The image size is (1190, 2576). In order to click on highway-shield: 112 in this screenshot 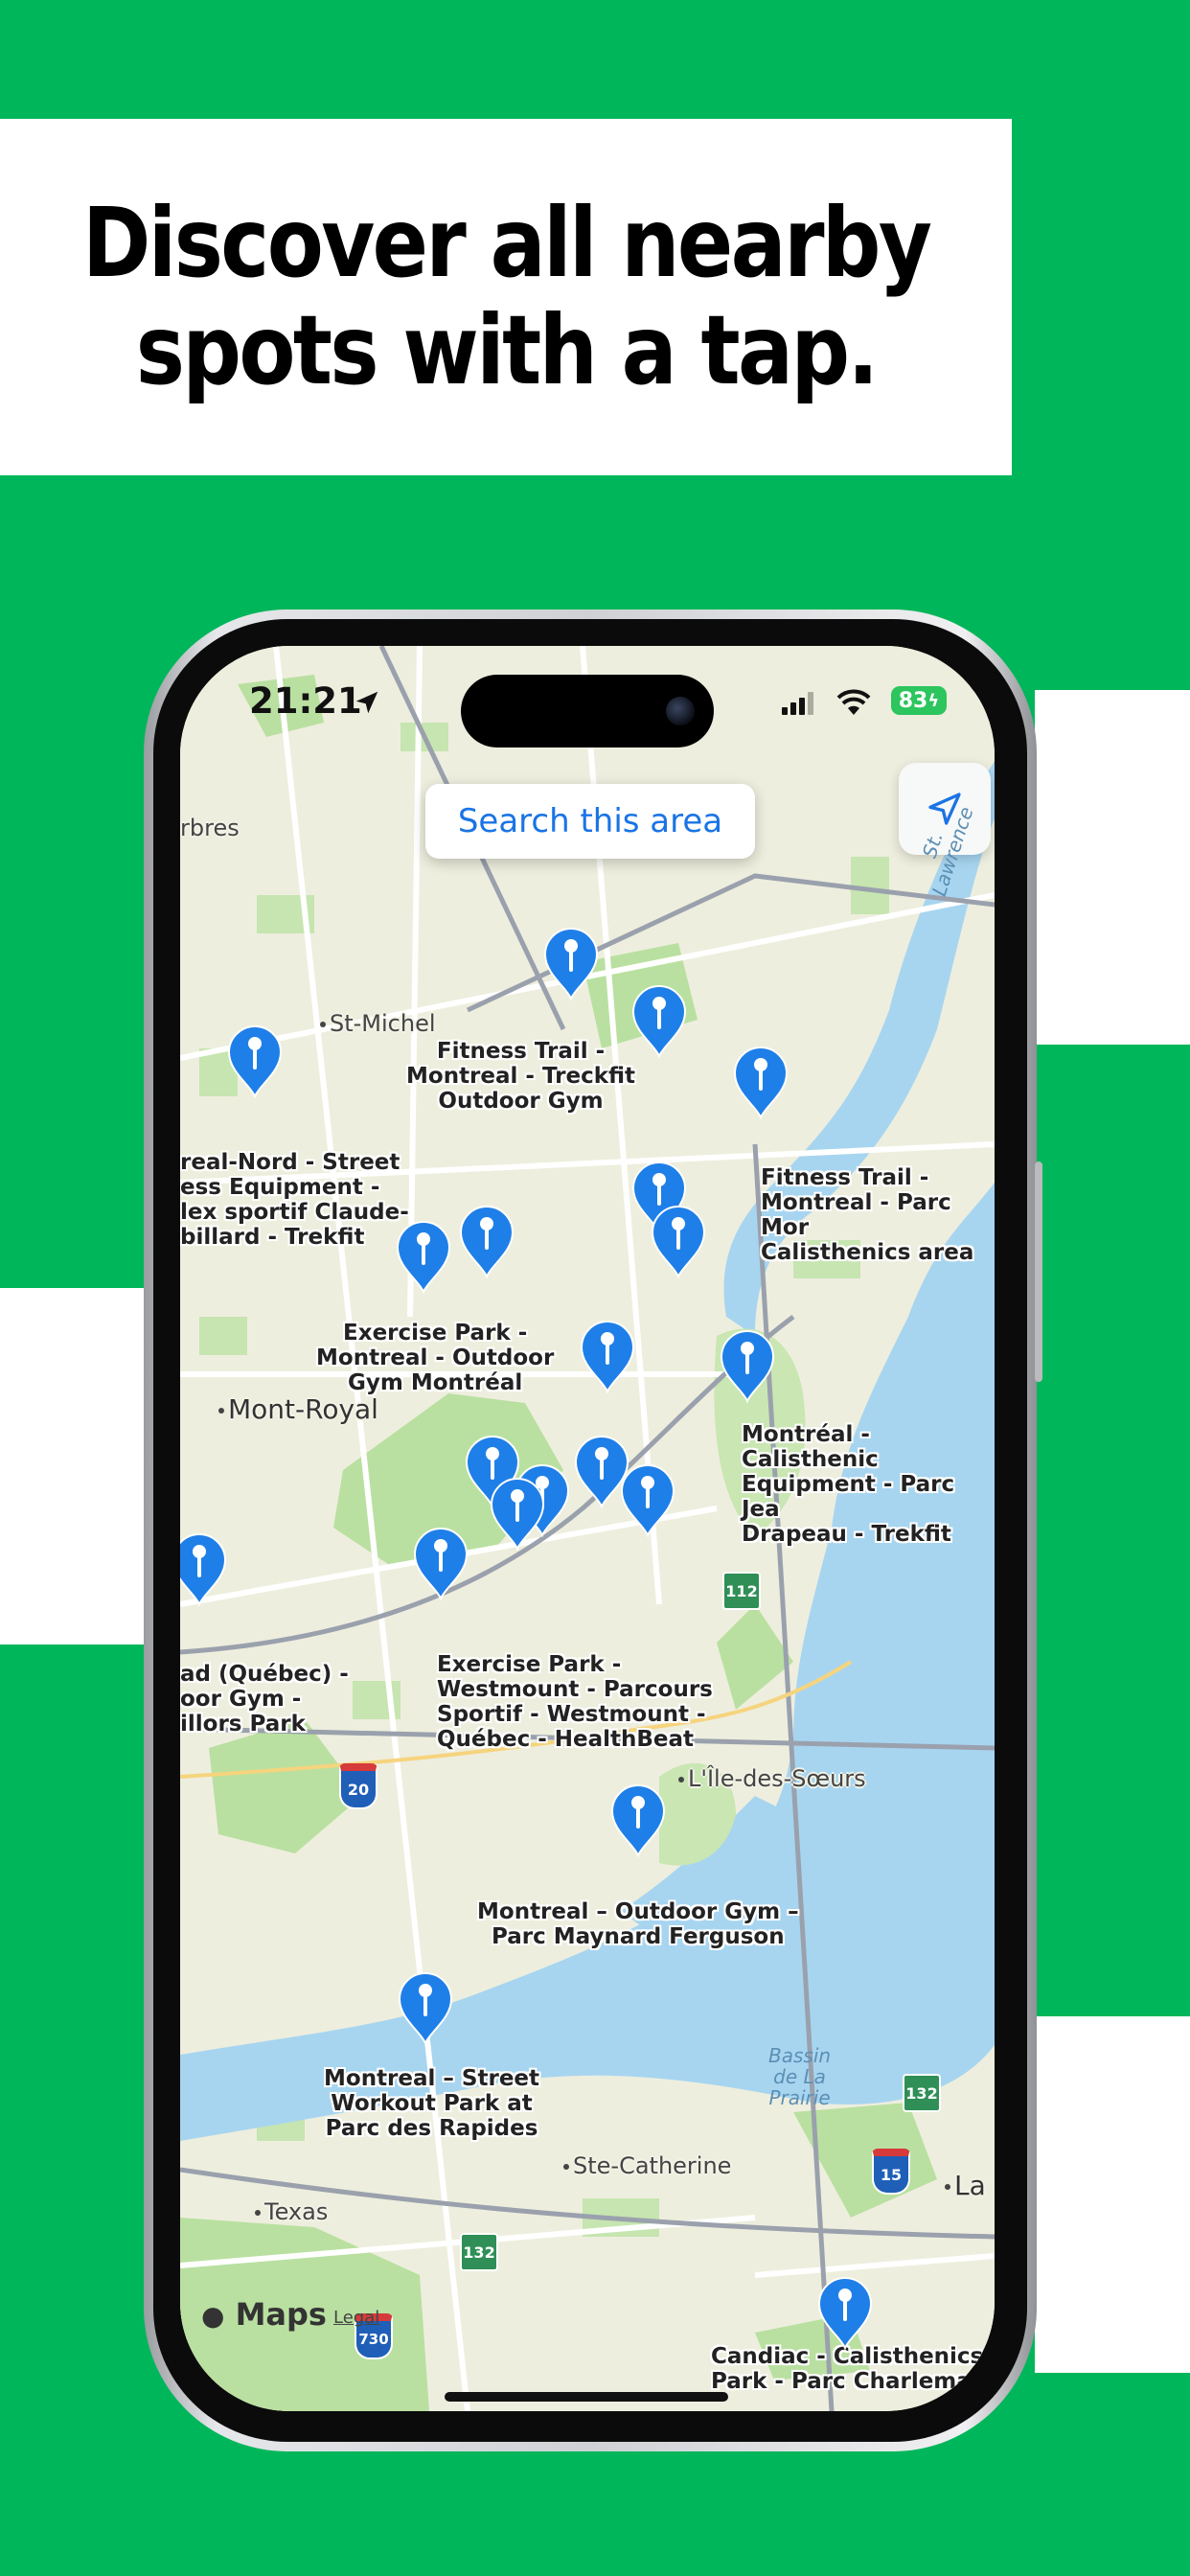, I will do `click(742, 1591)`.